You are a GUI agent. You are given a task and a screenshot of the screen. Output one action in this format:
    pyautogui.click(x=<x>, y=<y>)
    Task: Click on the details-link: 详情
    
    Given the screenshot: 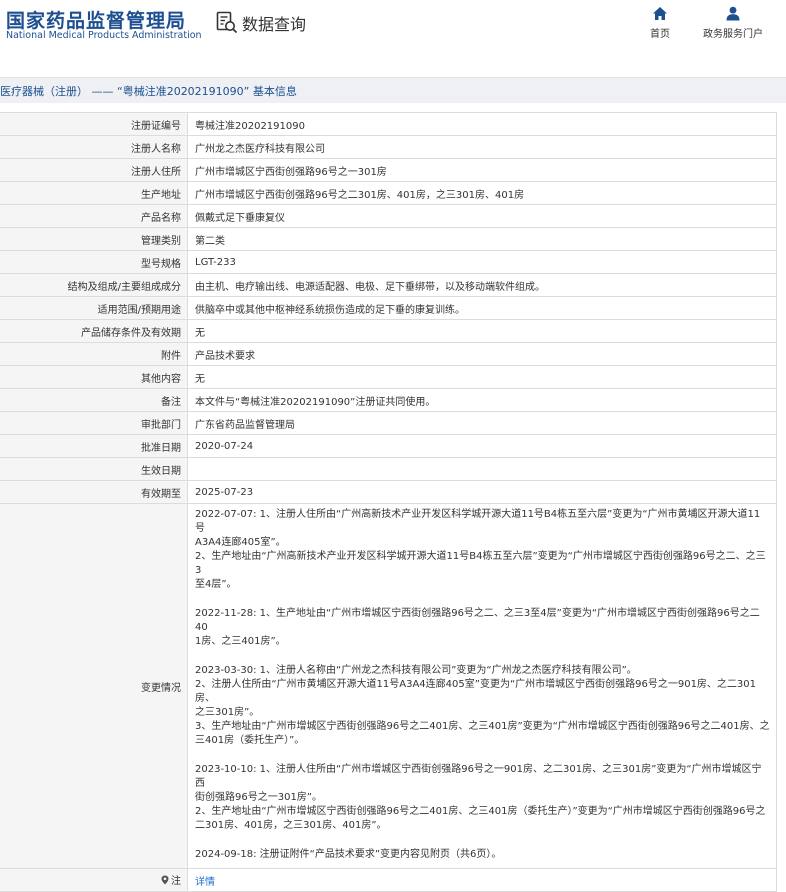 What is the action you would take?
    pyautogui.click(x=205, y=882)
    